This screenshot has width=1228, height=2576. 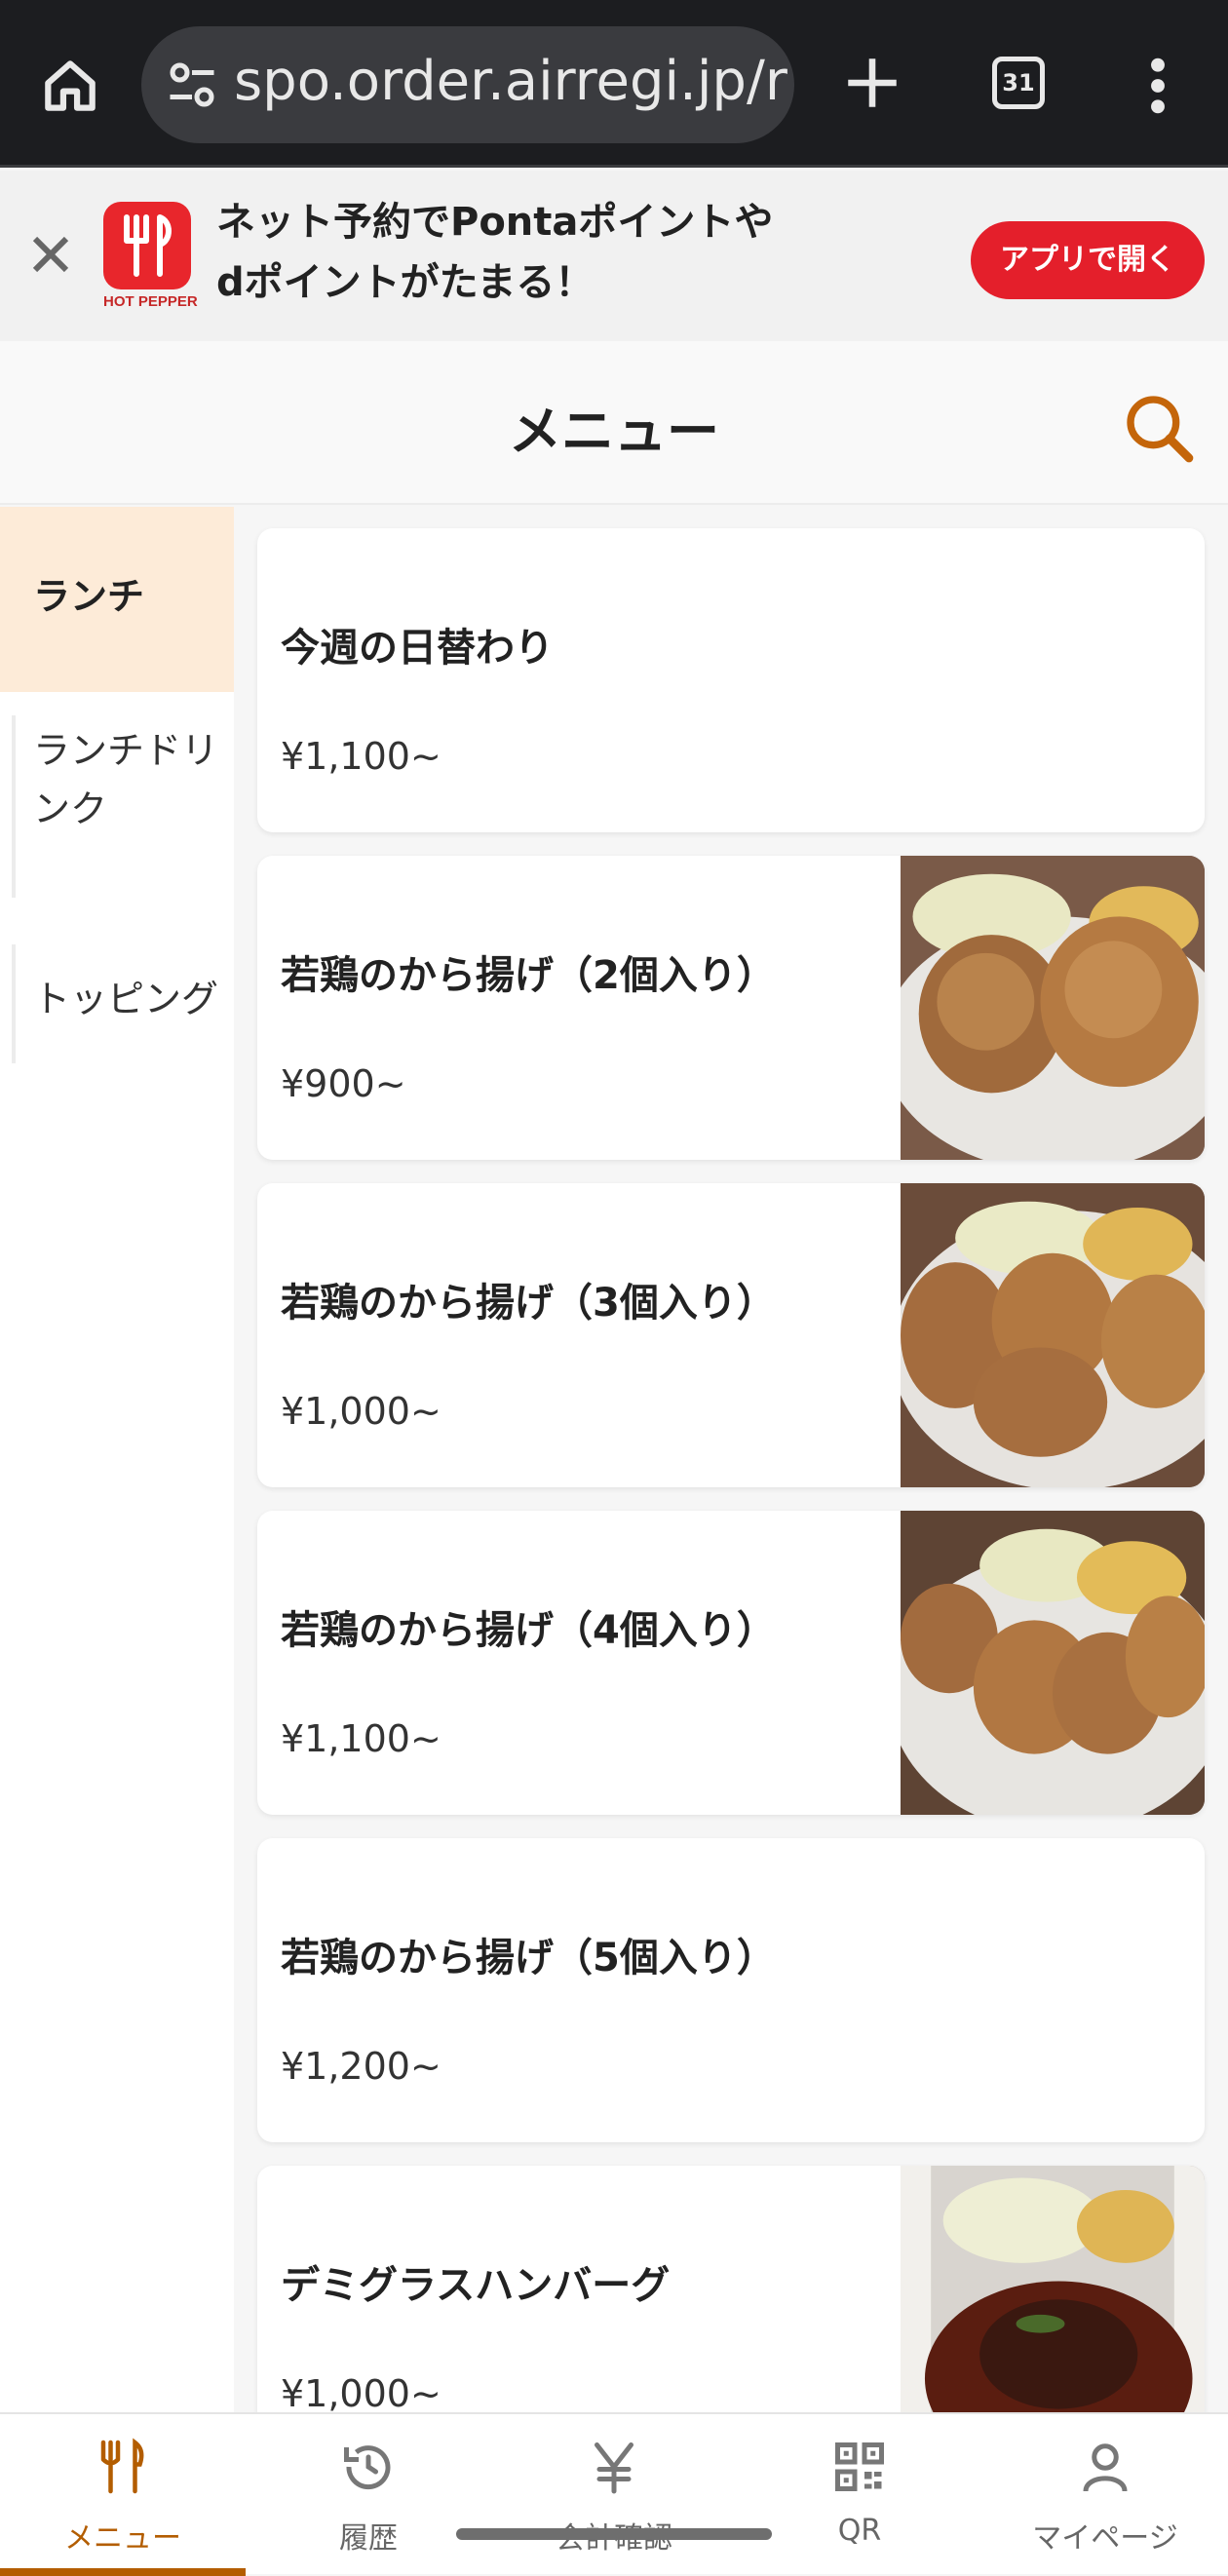 I want to click on yen-icon, so click(x=614, y=2468).